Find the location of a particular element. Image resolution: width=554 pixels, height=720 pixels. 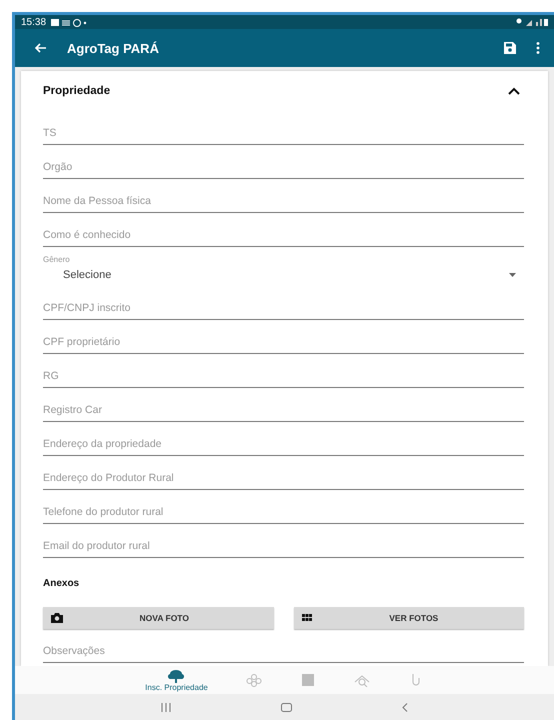

tree-icon is located at coordinates (176, 675).